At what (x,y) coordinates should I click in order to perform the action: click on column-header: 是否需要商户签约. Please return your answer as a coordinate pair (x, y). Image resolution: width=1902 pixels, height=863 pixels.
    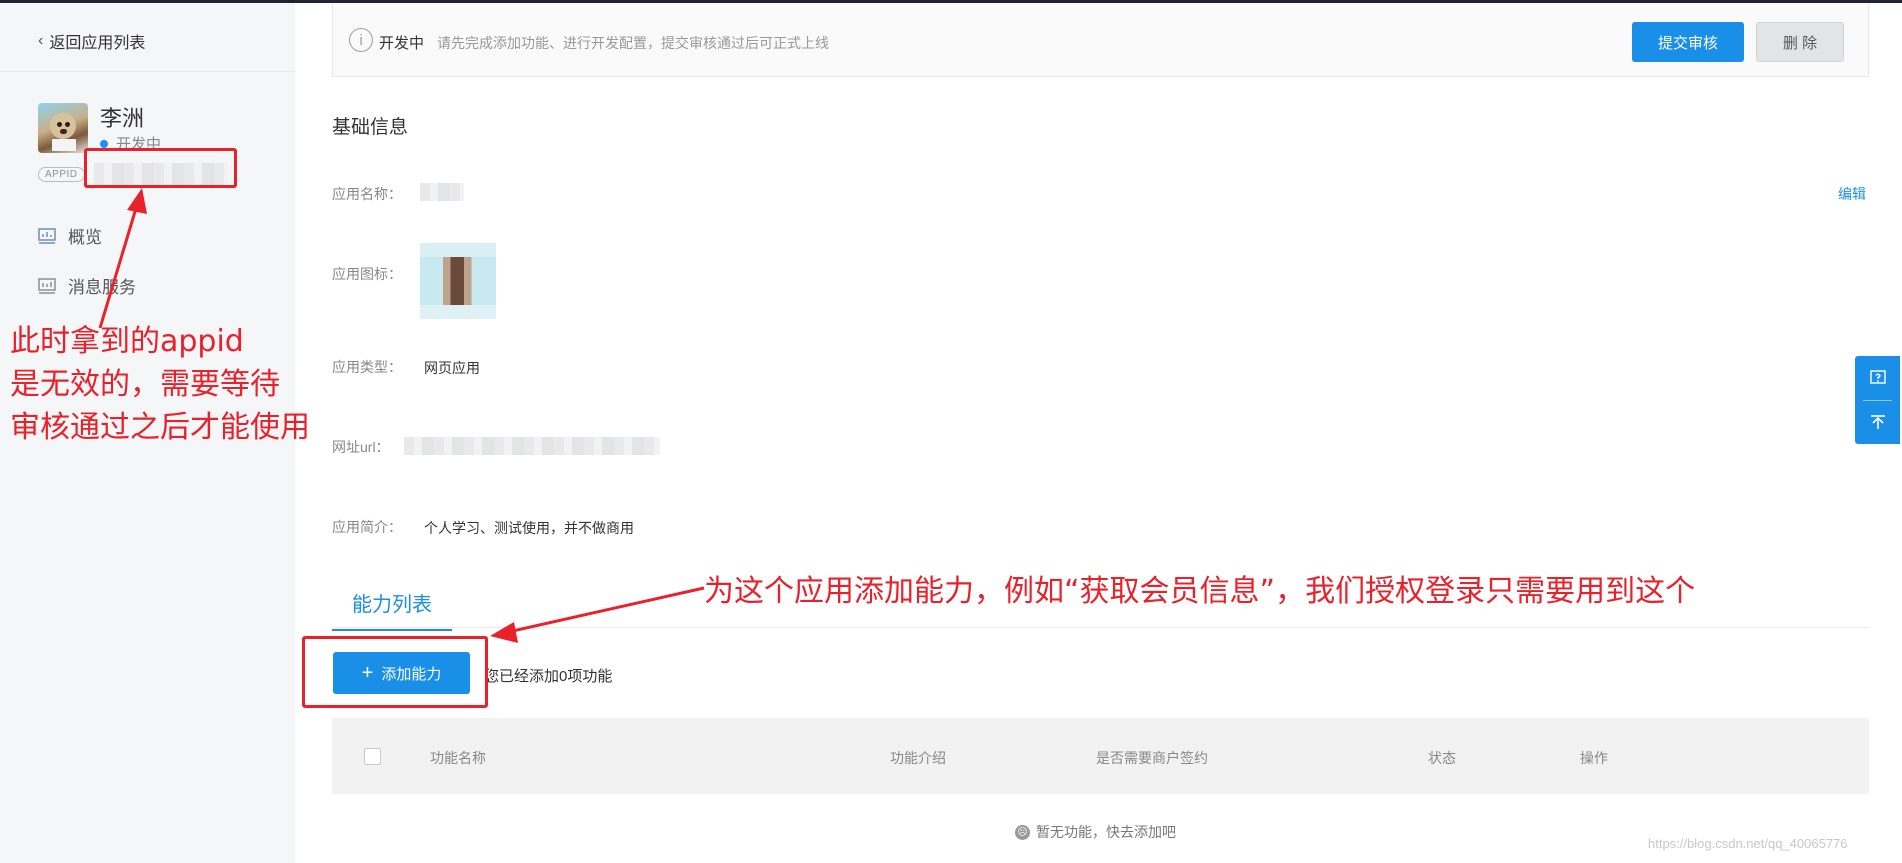
    Looking at the image, I should click on (1152, 758).